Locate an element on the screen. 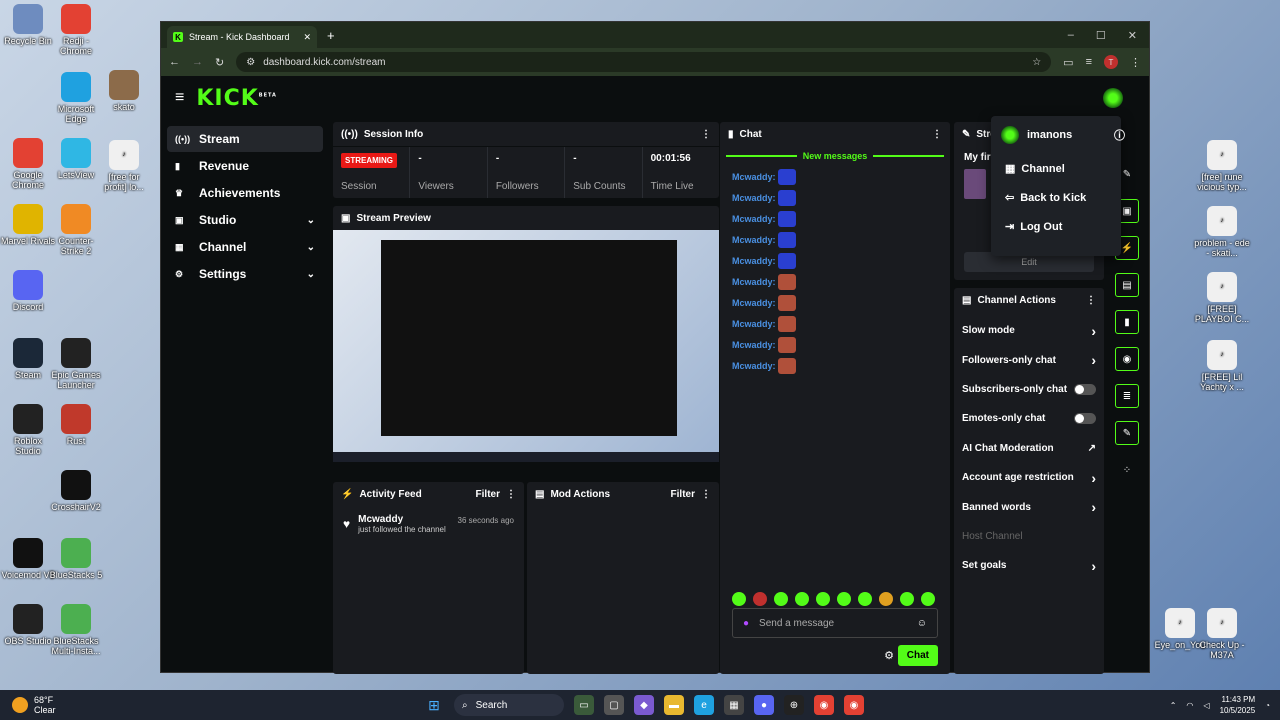 This screenshot has height=720, width=1280. back-arrow-icon: ← is located at coordinates (174, 62).